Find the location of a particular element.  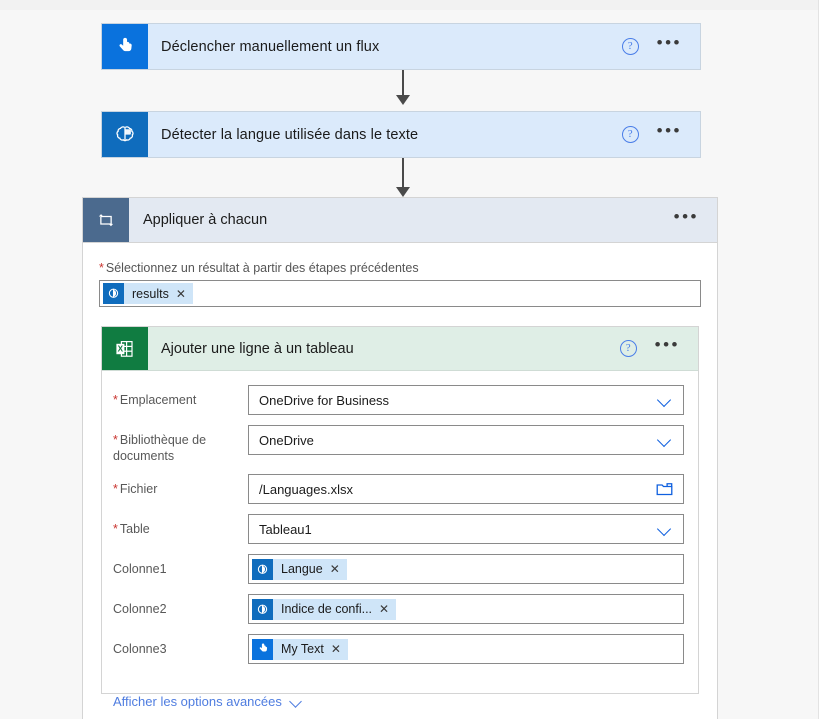

token-label-wrapper: Langue ✕ is located at coordinates (310, 569).